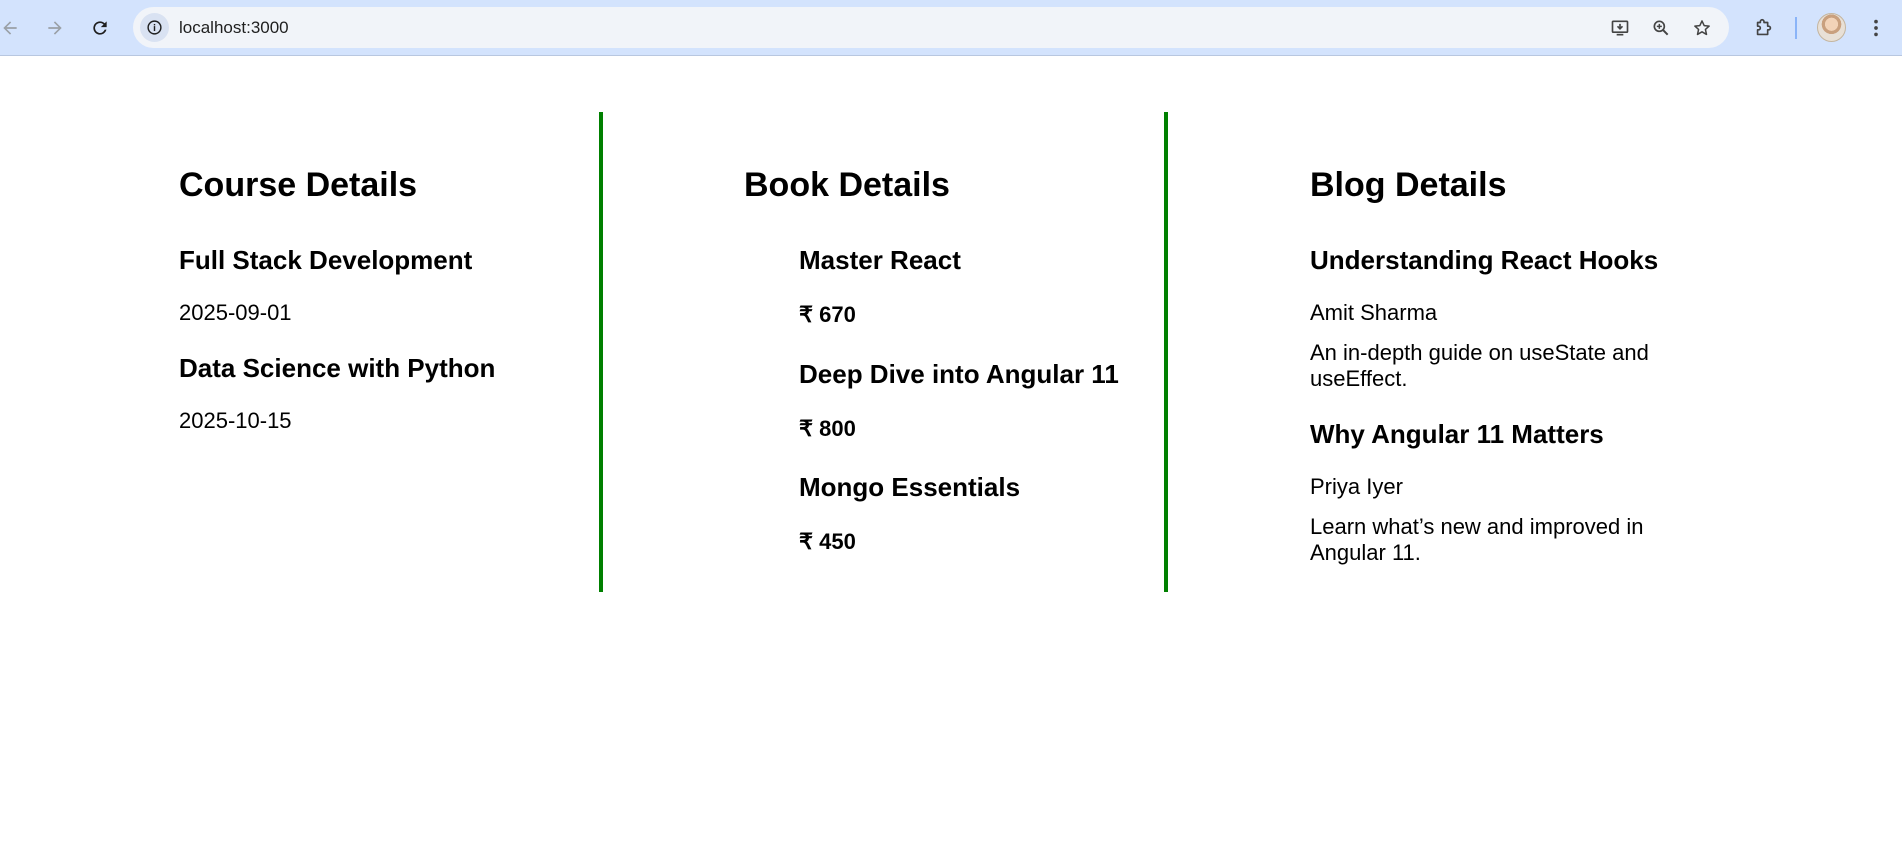 Image resolution: width=1902 pixels, height=842 pixels. Describe the element at coordinates (880, 260) in the screenshot. I see `book-name: Master React` at that location.